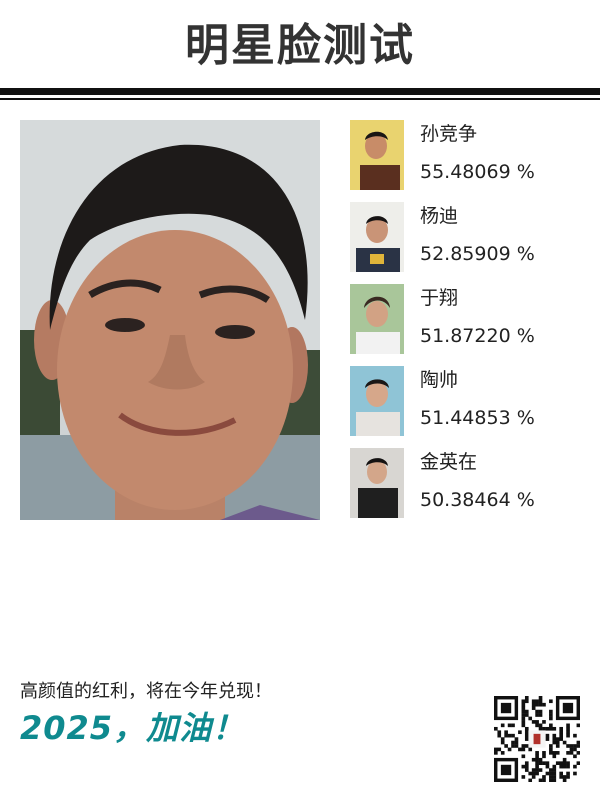 The width and height of the screenshot is (600, 800). Describe the element at coordinates (477, 172) in the screenshot. I see `similarity-score: 55.48069 %` at that location.